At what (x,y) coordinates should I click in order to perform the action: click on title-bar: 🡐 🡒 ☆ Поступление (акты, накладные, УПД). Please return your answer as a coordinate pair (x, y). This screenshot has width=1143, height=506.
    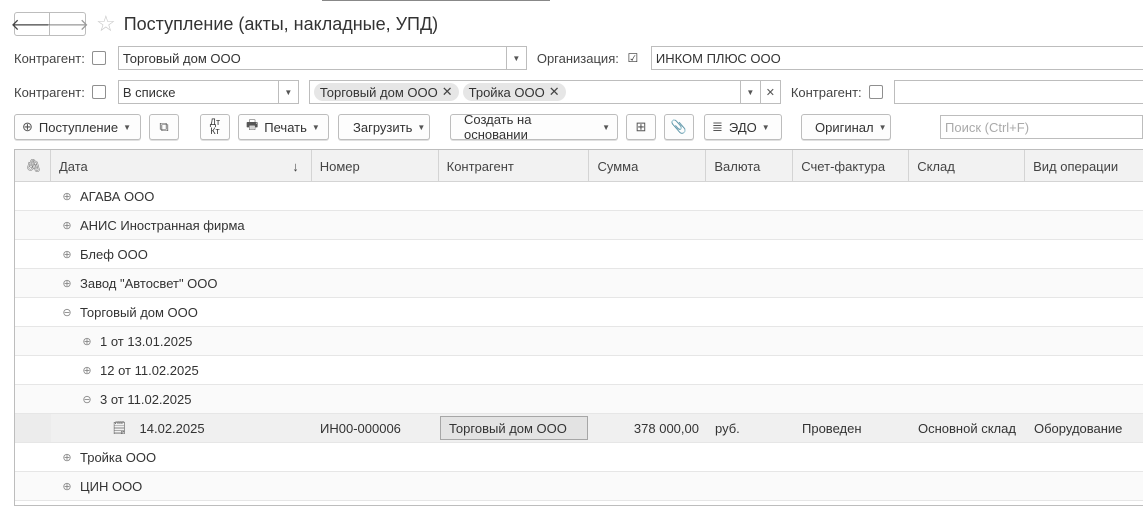
    Looking at the image, I should click on (225, 24).